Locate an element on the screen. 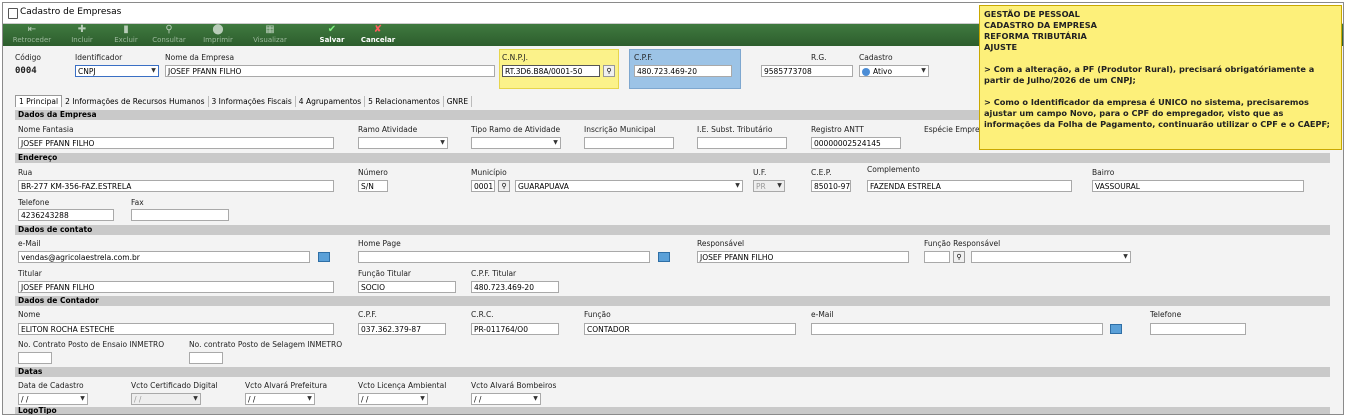 This screenshot has width=1347, height=415. identificador-select: CNPJ ▼ is located at coordinates (117, 71).